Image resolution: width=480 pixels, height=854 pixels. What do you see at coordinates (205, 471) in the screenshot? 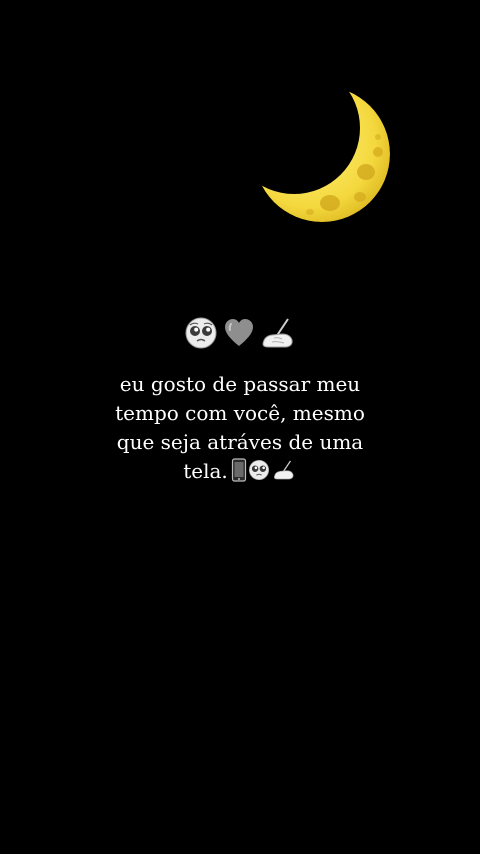
I see `caption-line: tela.` at bounding box center [205, 471].